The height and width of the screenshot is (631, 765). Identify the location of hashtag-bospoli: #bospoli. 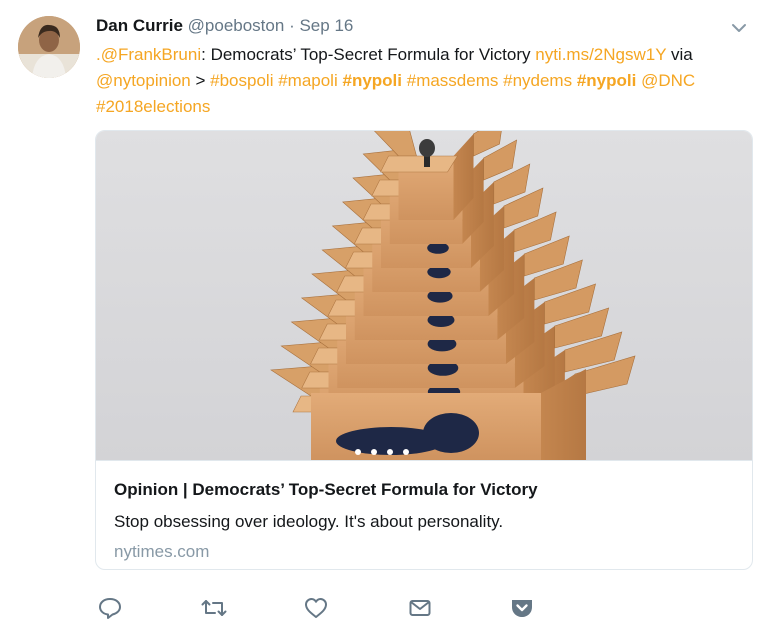
(241, 80).